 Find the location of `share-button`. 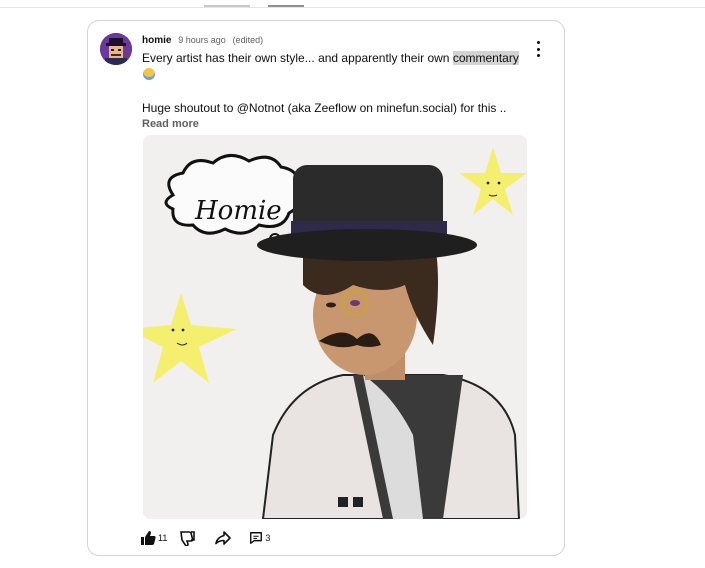

share-button is located at coordinates (223, 538).